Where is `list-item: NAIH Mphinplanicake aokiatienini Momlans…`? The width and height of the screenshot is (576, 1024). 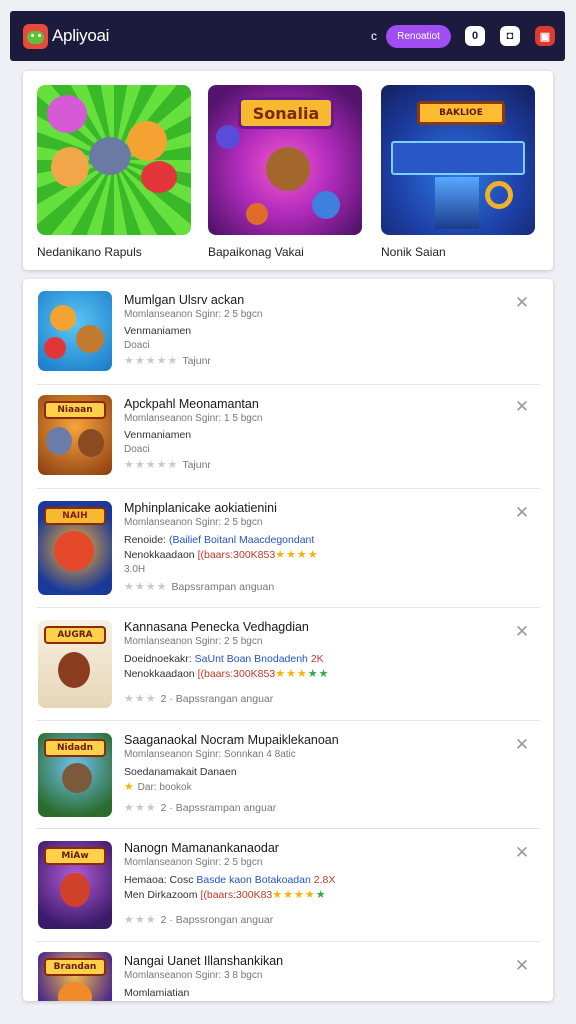
list-item: NAIH Mphinplanicake aokiatienini Momlans… is located at coordinates (288, 548).